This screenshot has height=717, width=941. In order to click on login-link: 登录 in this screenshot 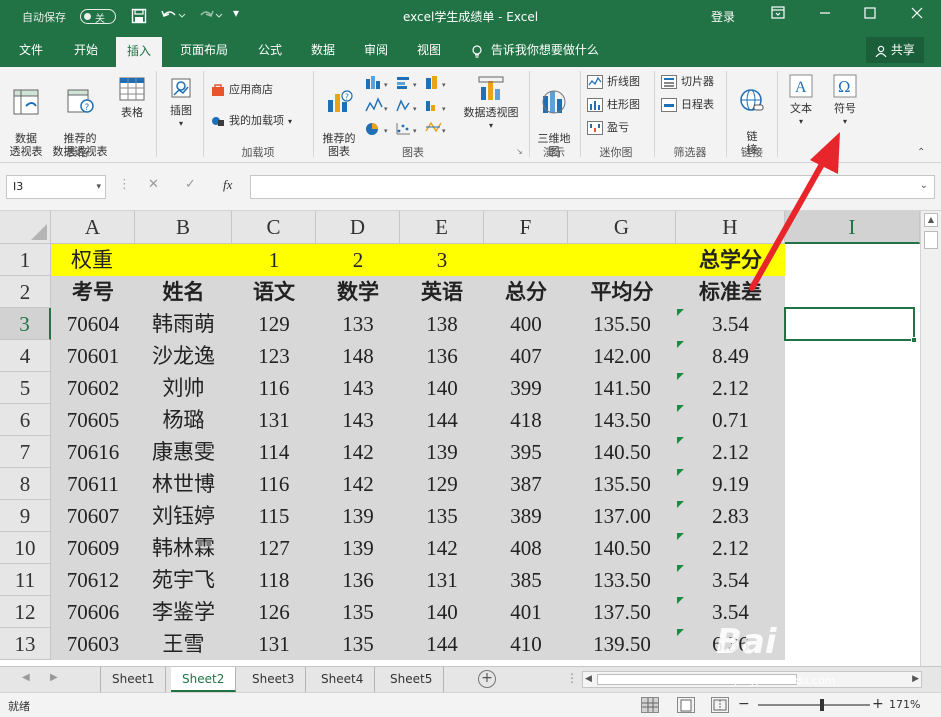, I will do `click(723, 16)`.